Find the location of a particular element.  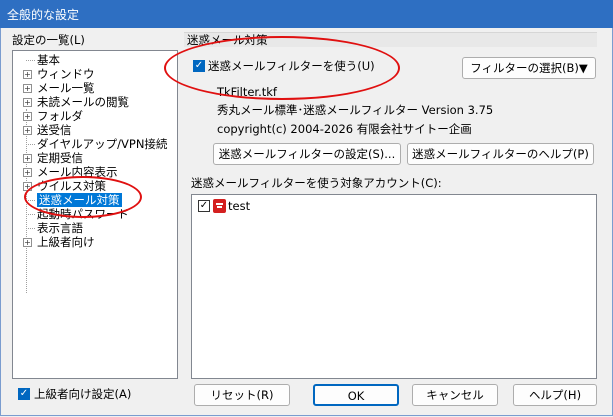

mail-filter-icon is located at coordinates (219, 206).